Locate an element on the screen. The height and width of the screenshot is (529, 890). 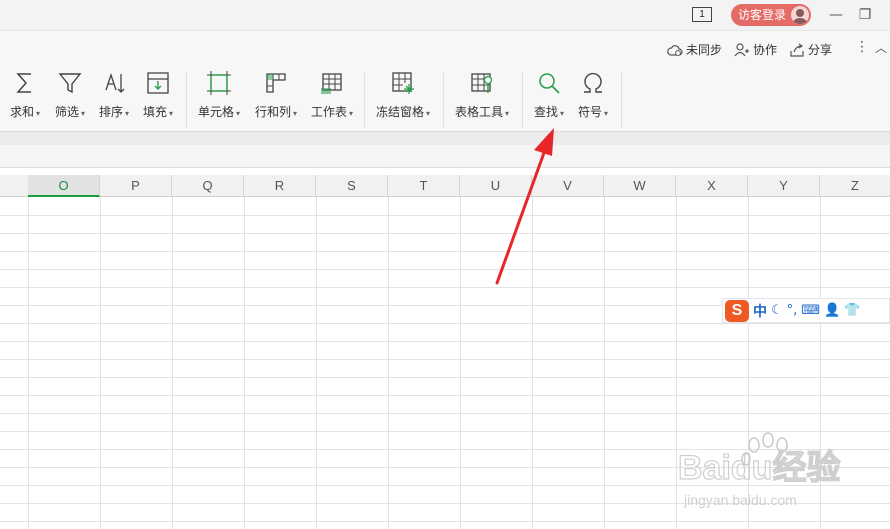
minimize-button: — is located at coordinates (836, 15).